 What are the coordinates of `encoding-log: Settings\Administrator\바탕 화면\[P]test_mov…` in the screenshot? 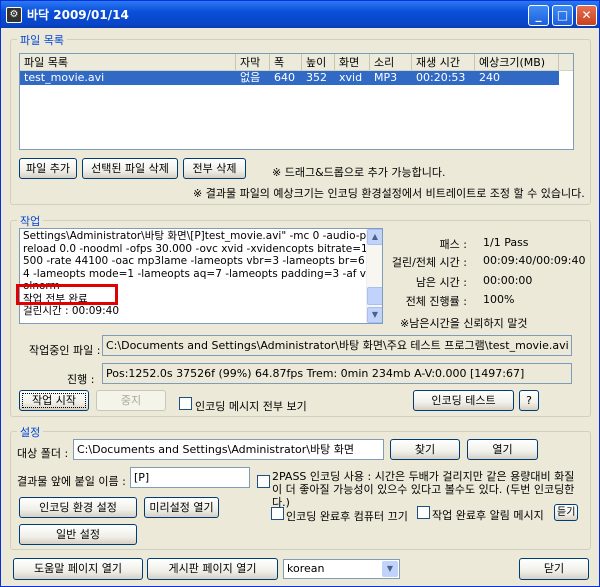 It's located at (201, 276).